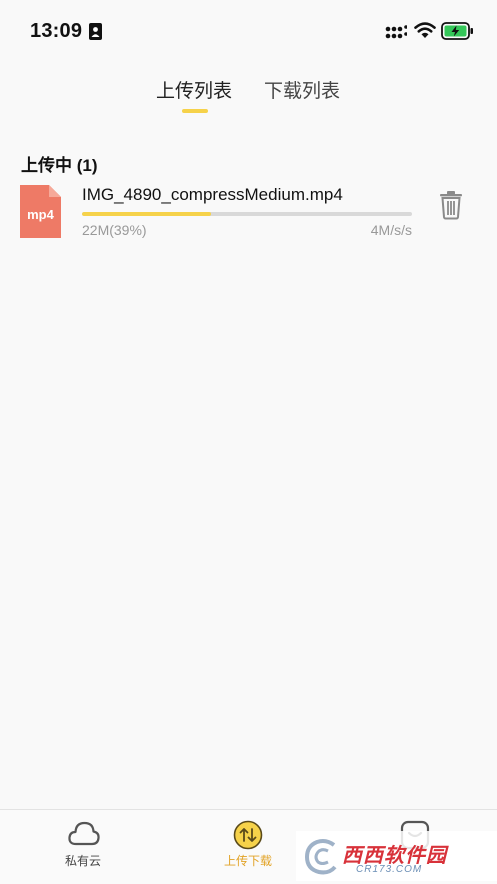 This screenshot has height=884, width=497. Describe the element at coordinates (195, 111) in the screenshot. I see `active-tab-indicator` at that location.